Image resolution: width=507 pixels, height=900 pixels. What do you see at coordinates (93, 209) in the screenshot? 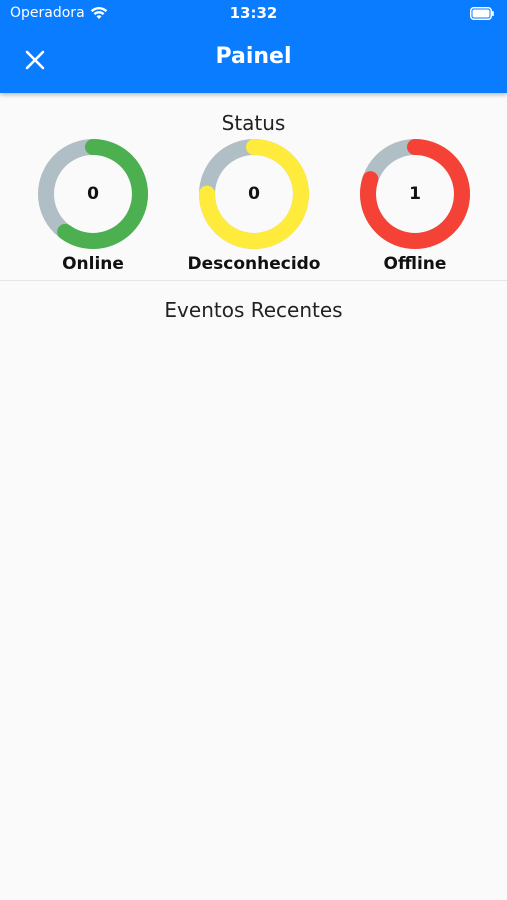
I see `gauge-online: 0 Online` at bounding box center [93, 209].